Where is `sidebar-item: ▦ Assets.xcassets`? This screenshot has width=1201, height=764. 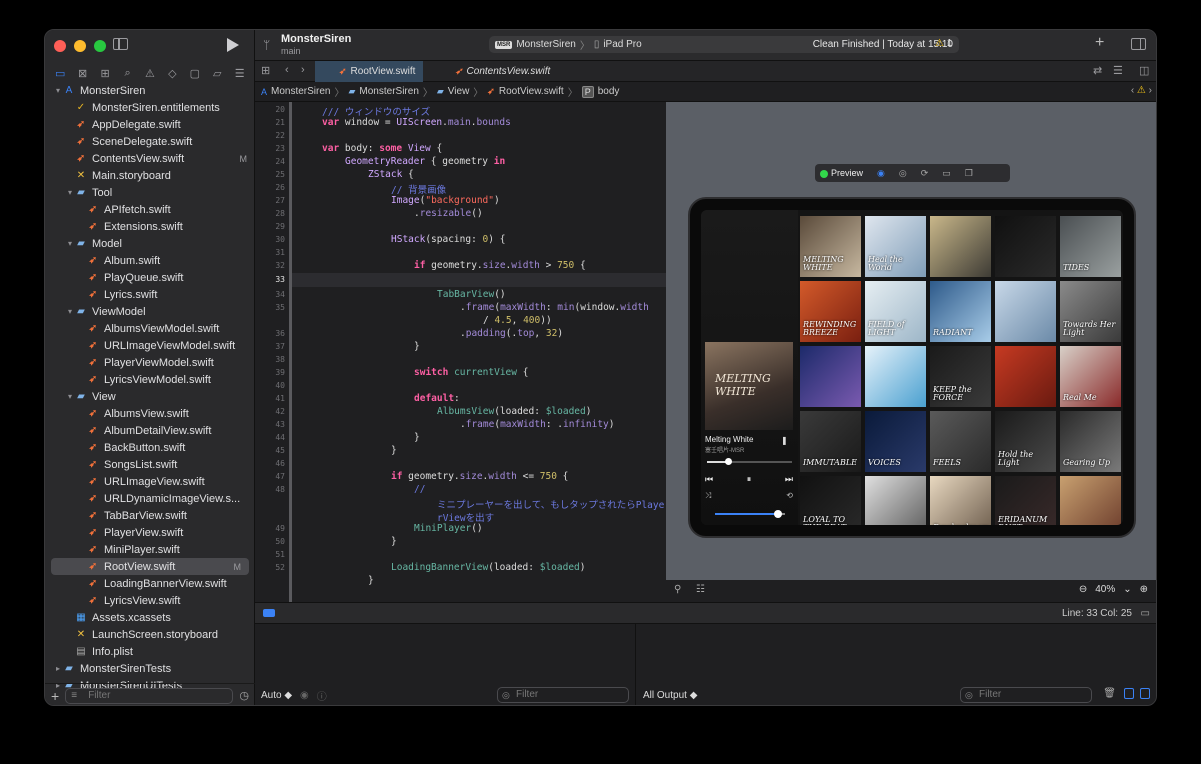 sidebar-item: ▦ Assets.xcassets is located at coordinates (150, 617).